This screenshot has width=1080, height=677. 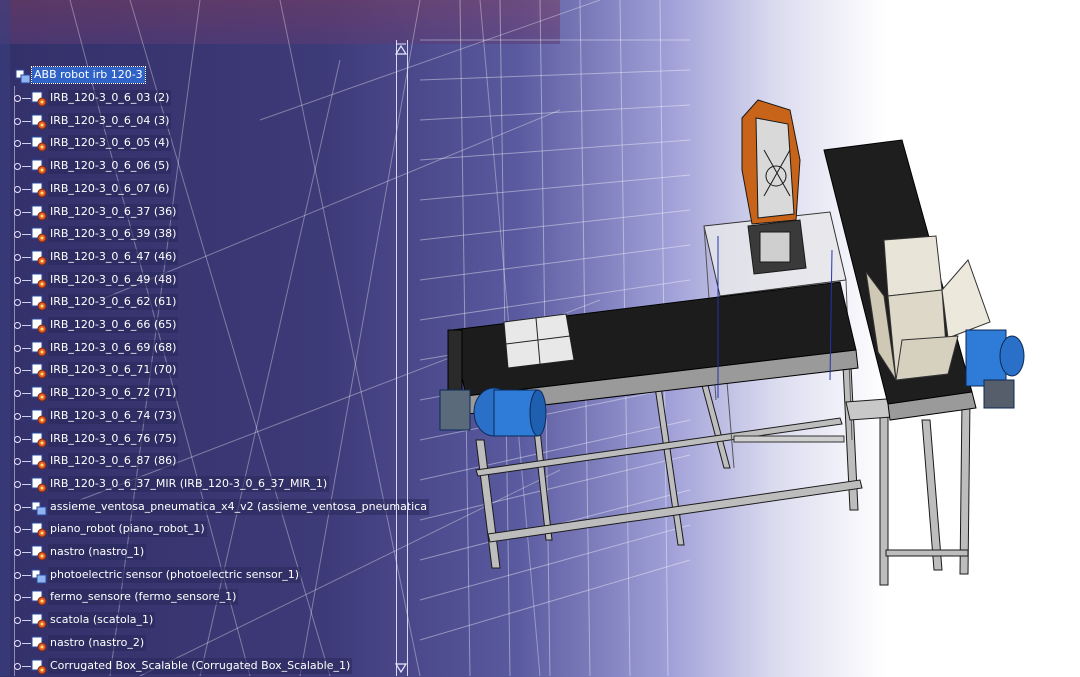 I want to click on conveyor-2-frame, so click(x=908, y=491).